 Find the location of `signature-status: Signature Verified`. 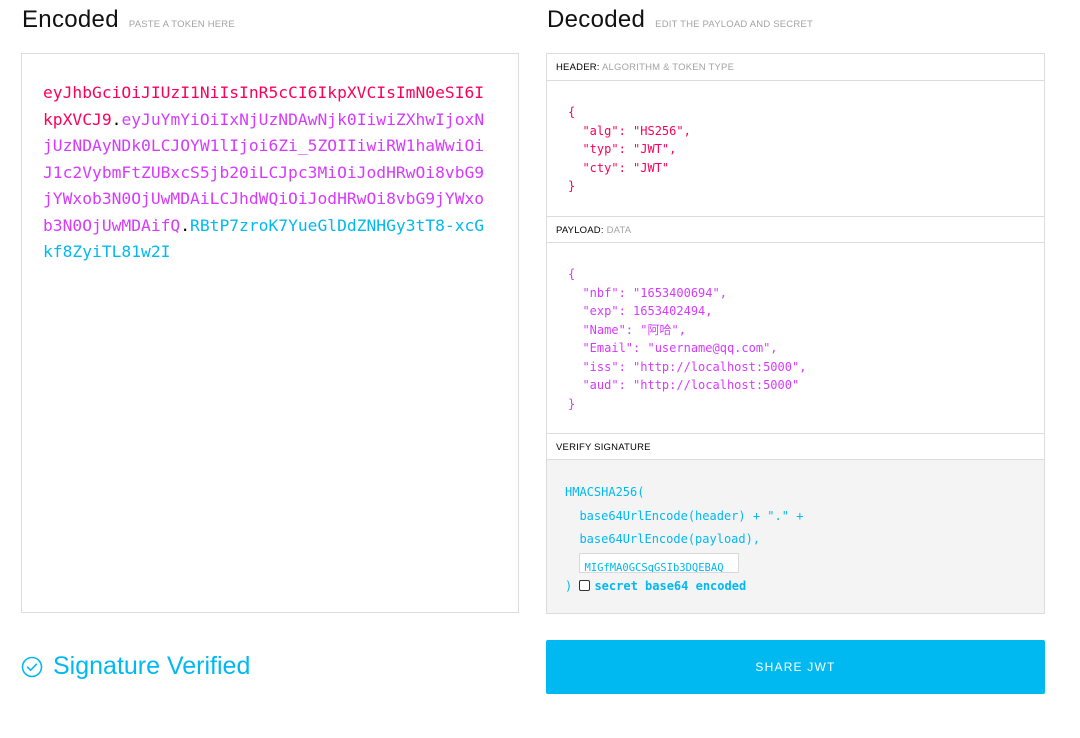

signature-status: Signature Verified is located at coordinates (135, 666).